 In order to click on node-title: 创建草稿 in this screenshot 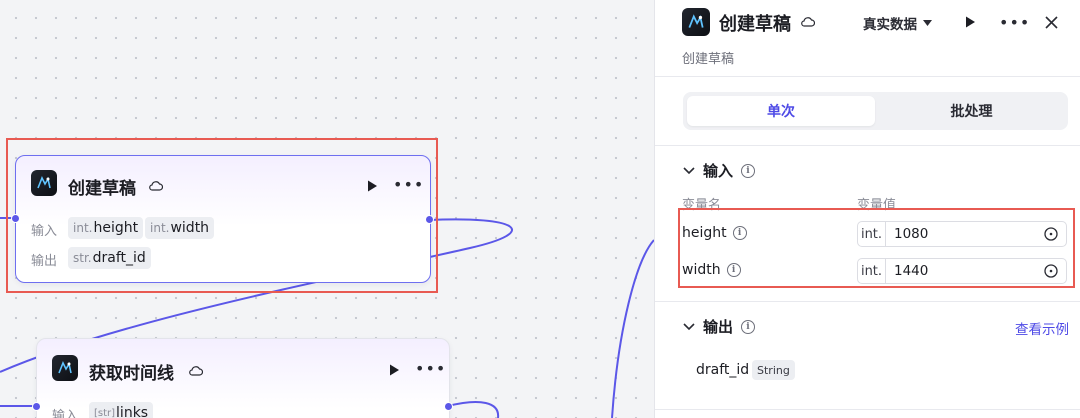, I will do `click(102, 189)`.